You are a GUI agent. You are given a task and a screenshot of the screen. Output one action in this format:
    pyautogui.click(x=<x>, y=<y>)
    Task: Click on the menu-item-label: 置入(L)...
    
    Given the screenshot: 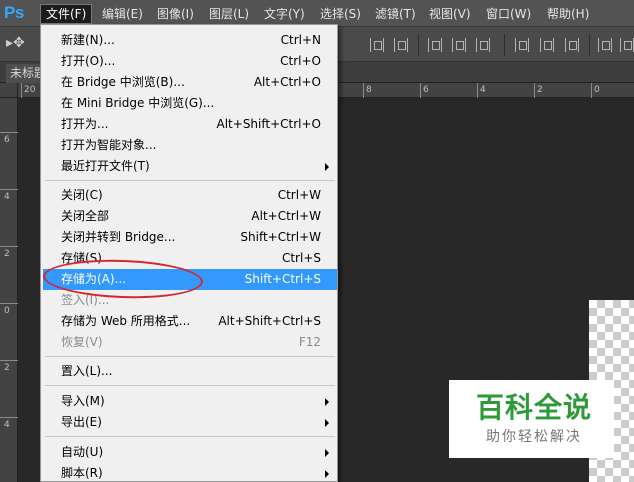 What is the action you would take?
    pyautogui.click(x=87, y=371)
    